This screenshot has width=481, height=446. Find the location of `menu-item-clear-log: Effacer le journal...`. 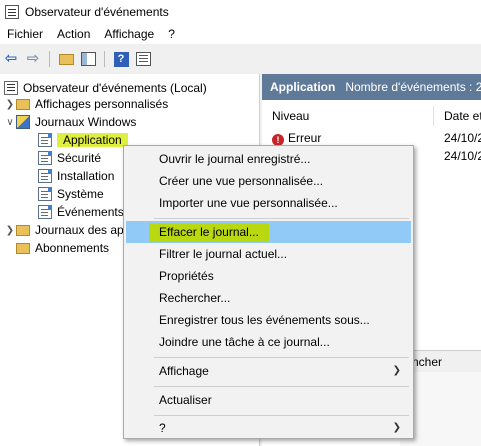

menu-item-clear-log: Effacer le journal... is located at coordinates (268, 232).